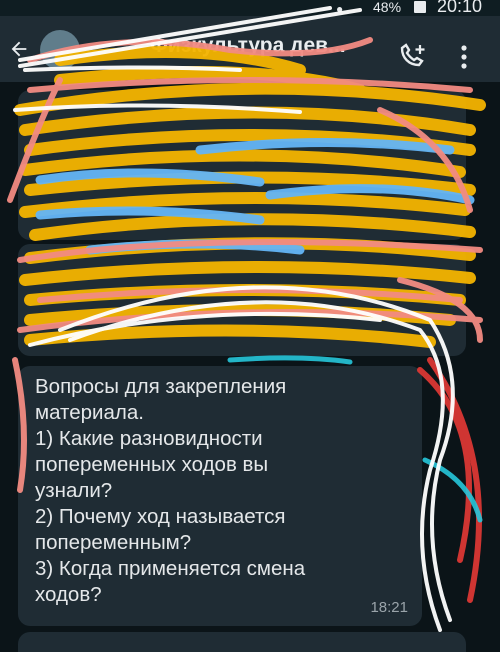 The width and height of the screenshot is (500, 652). Describe the element at coordinates (389, 607) in the screenshot. I see `message-time: 18:21` at that location.